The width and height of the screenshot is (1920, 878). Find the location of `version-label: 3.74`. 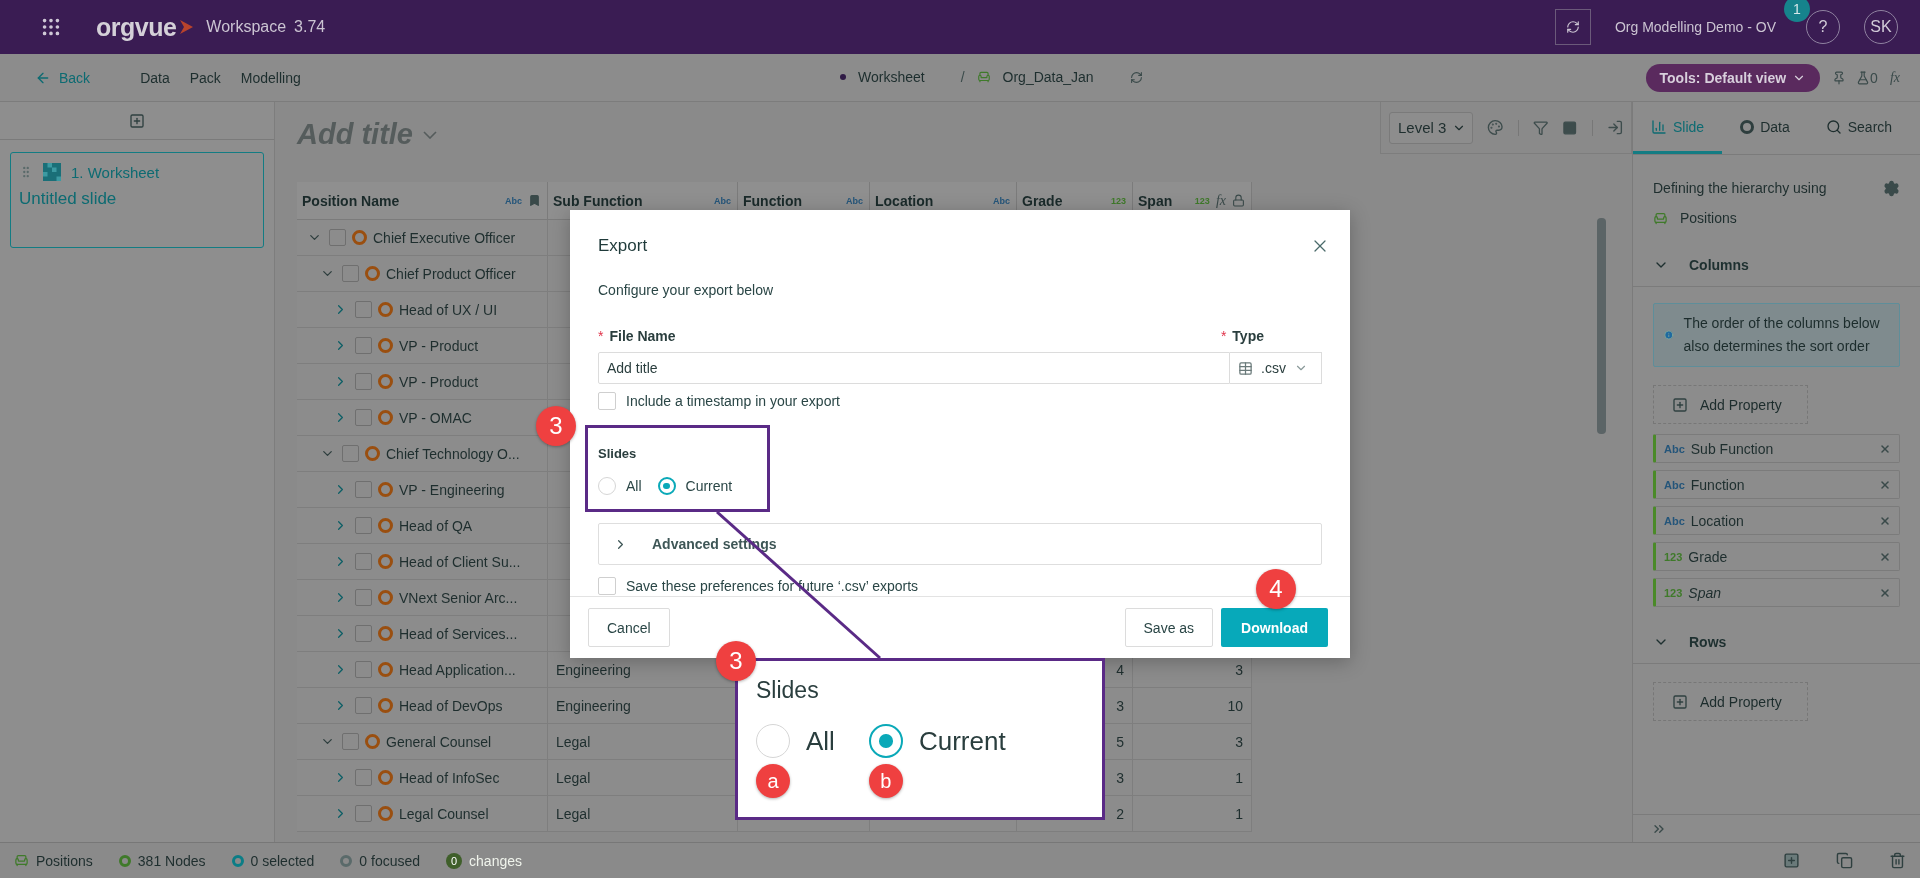

version-label: 3.74 is located at coordinates (310, 27).